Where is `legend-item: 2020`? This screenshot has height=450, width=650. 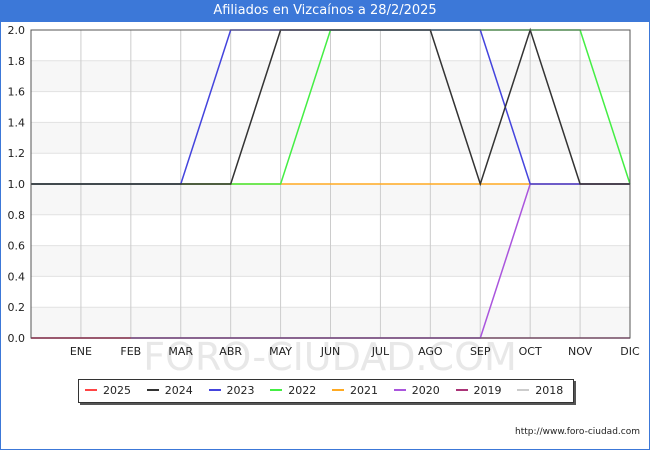
legend-item: 2020 is located at coordinates (416, 391).